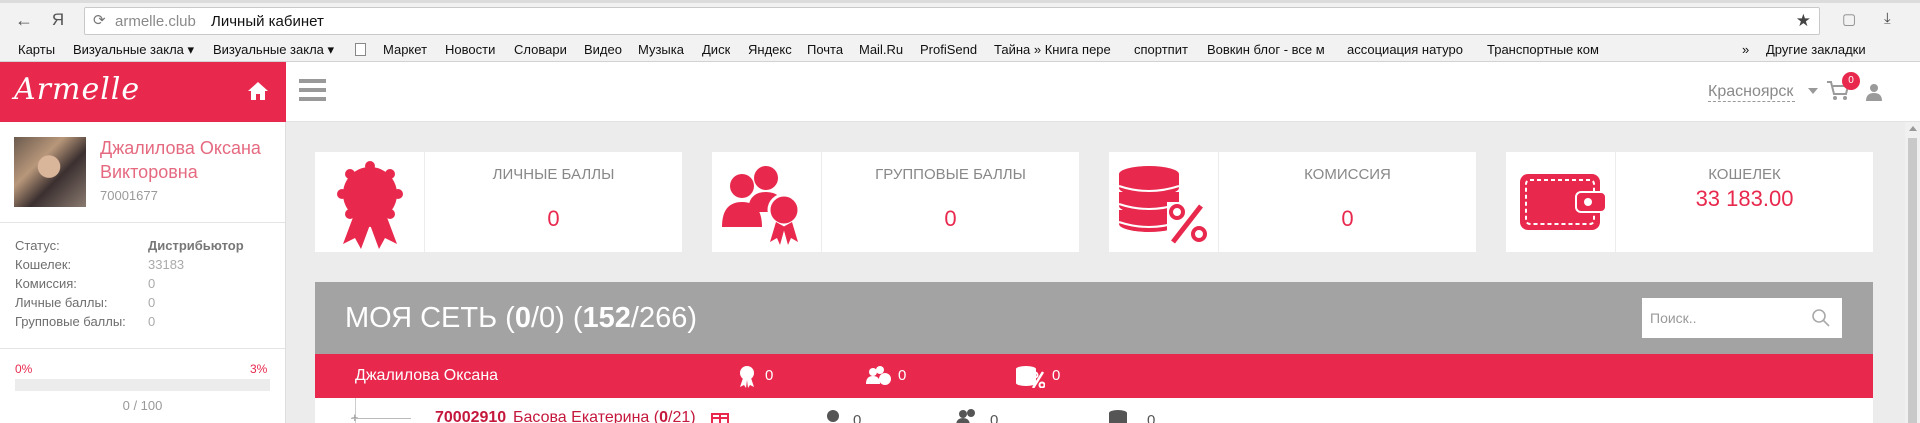 The width and height of the screenshot is (1920, 423). Describe the element at coordinates (129, 195) in the screenshot. I see `user-id: 70001677` at that location.